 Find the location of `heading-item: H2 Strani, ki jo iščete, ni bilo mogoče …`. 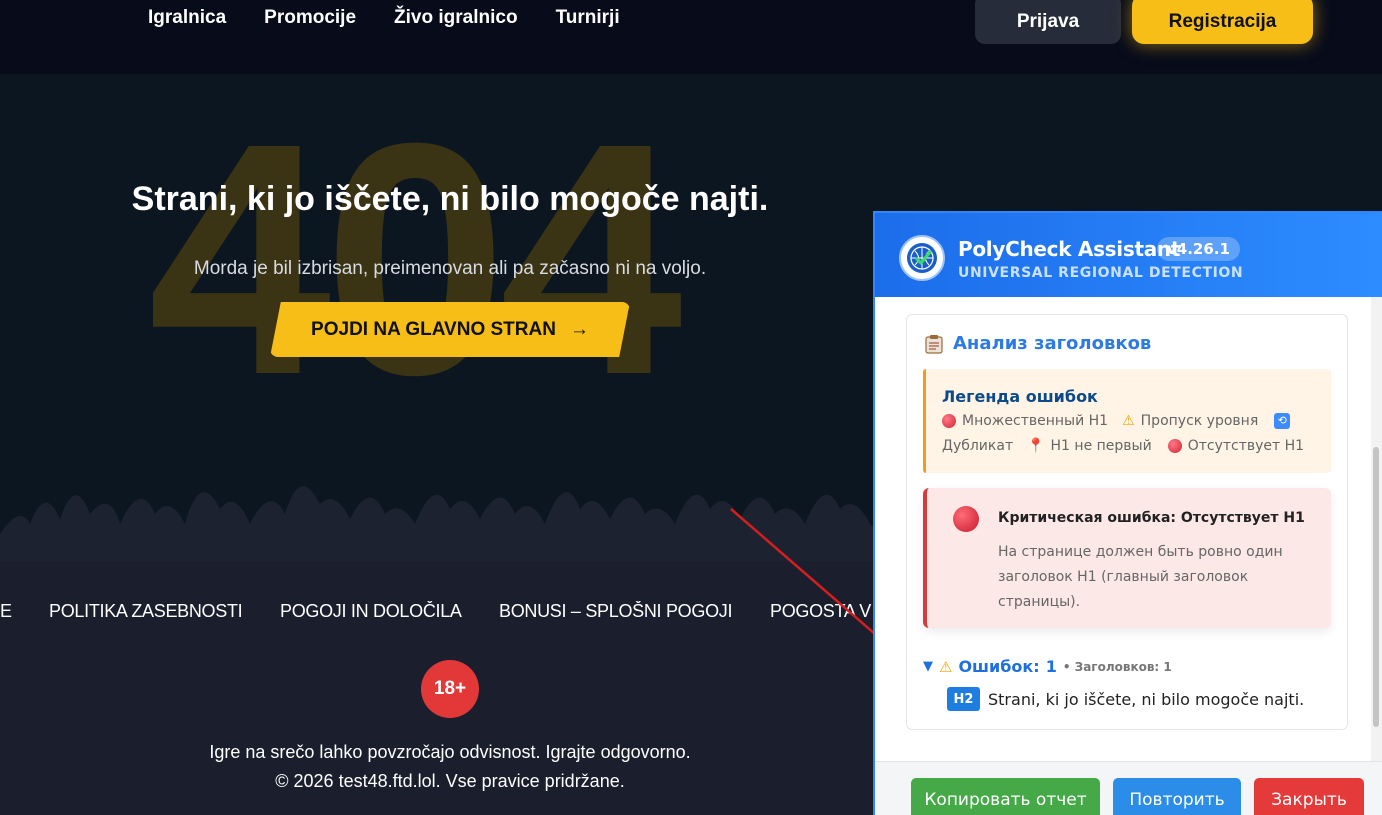

heading-item: H2 Strani, ki jo iščete, ni bilo mogoče … is located at coordinates (1125, 699).